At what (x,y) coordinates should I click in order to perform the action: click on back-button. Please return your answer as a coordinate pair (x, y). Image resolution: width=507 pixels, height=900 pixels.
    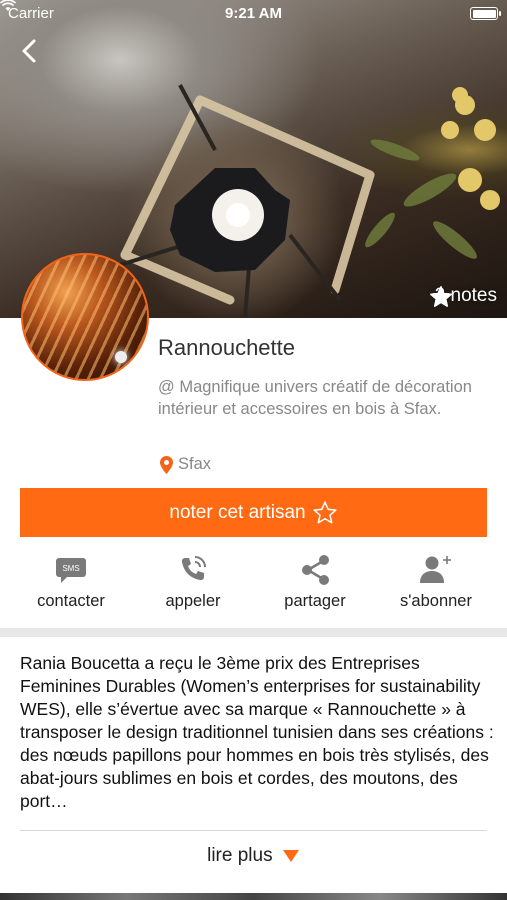
    Looking at the image, I should click on (31, 51).